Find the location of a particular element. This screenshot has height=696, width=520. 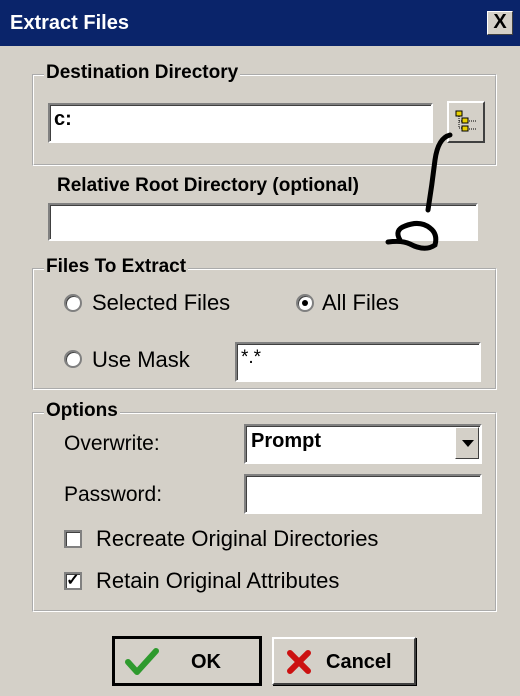

files-legend: Files To Extract is located at coordinates (116, 267).